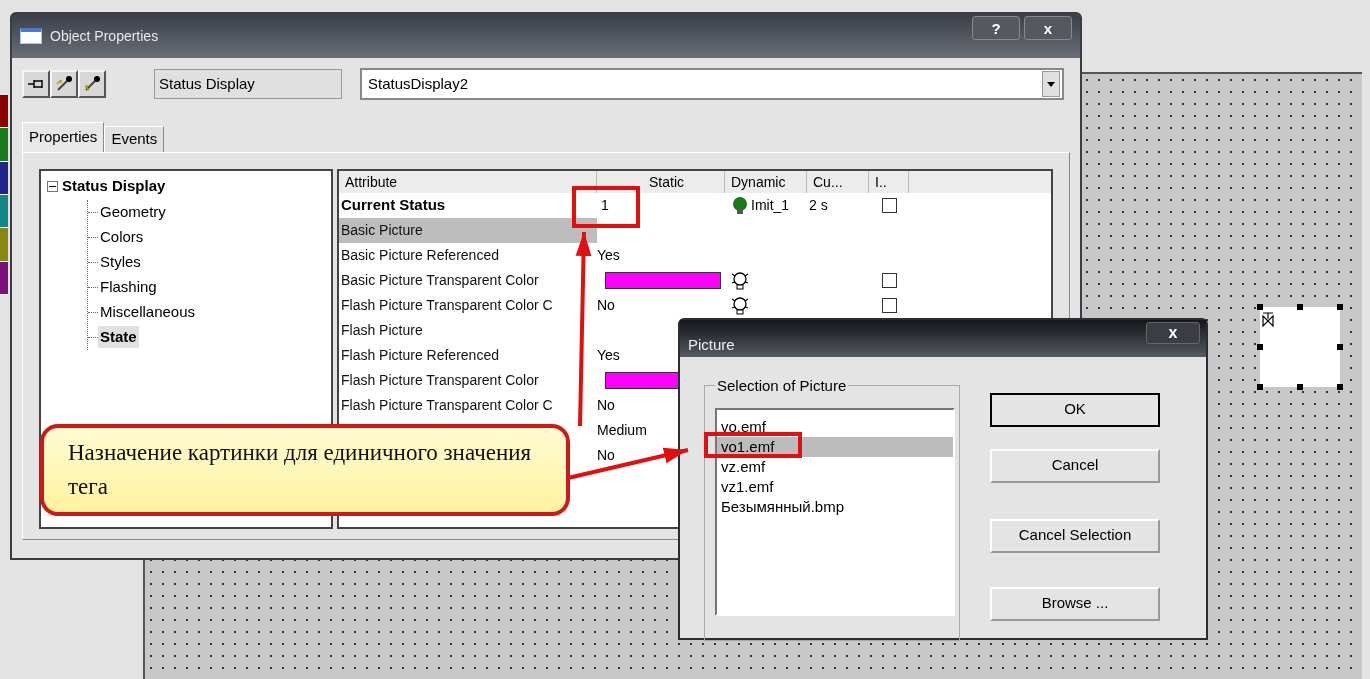  Describe the element at coordinates (1075, 535) in the screenshot. I see `dialog-button: Cancel Selection` at that location.